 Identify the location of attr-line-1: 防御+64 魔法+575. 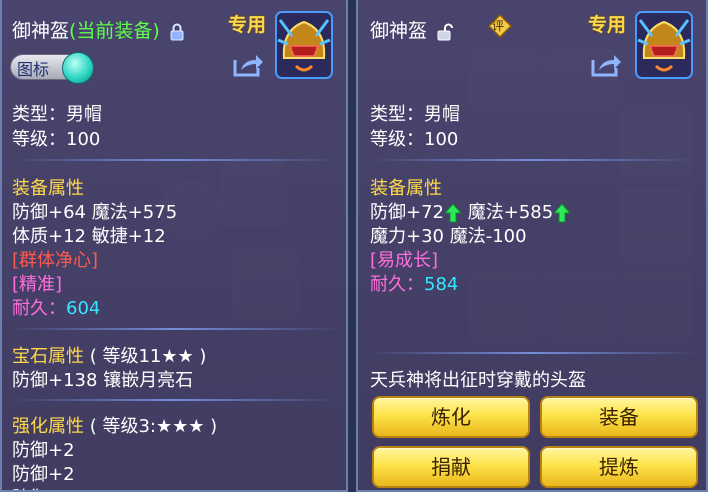
(95, 212).